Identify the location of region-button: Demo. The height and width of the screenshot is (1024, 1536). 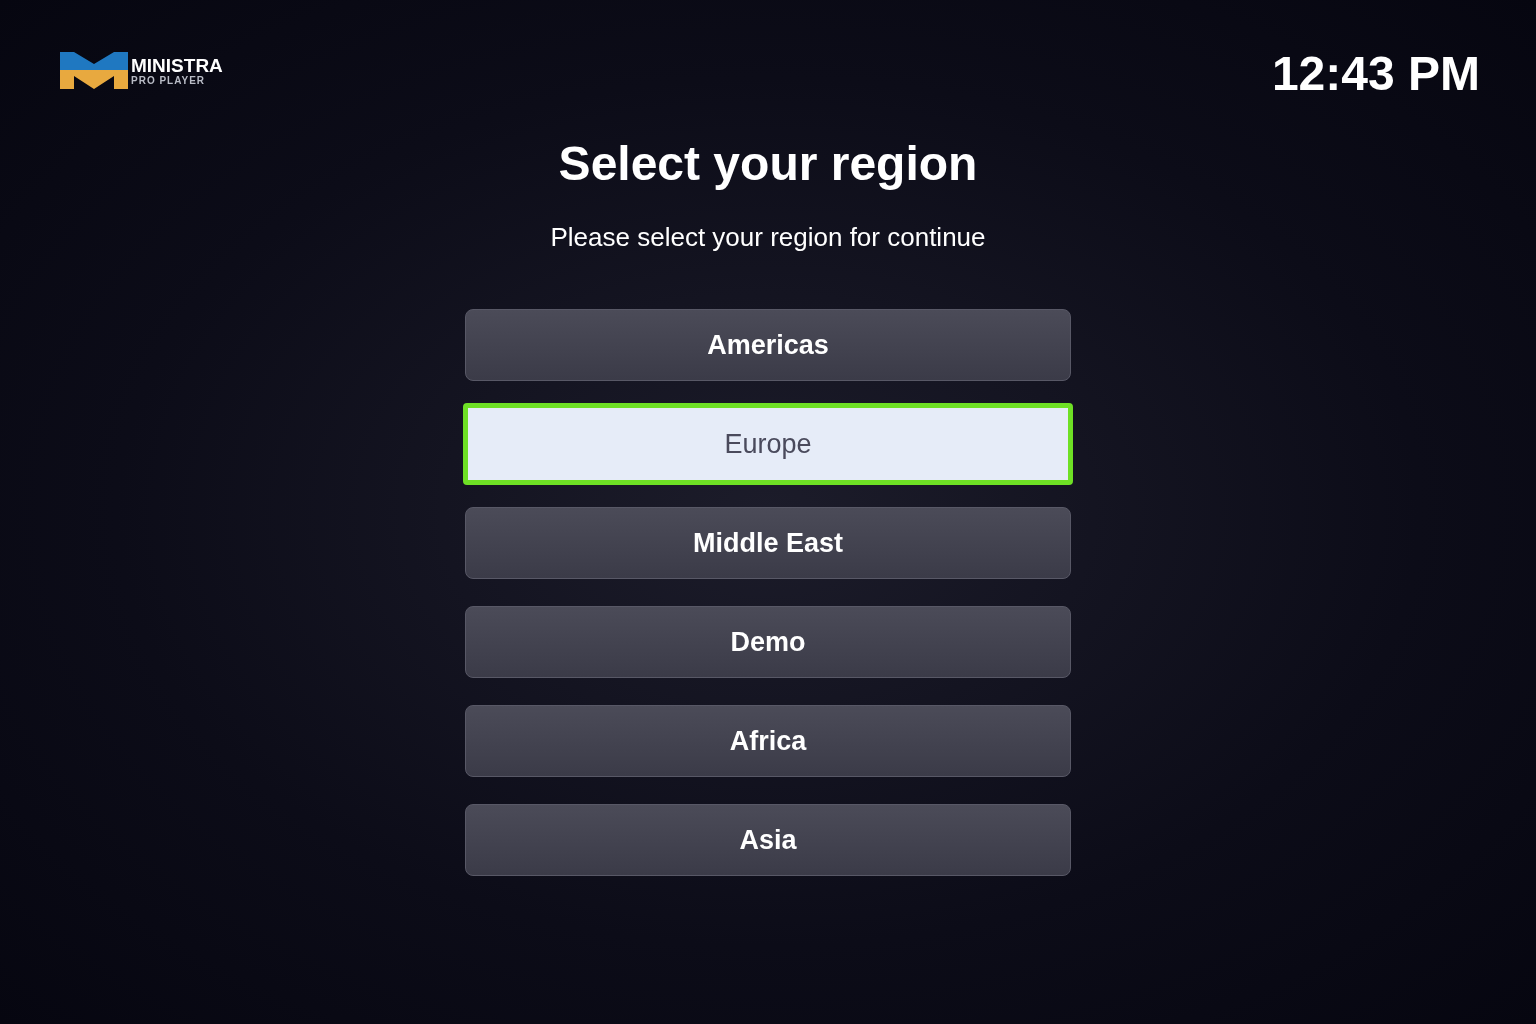
(768, 642).